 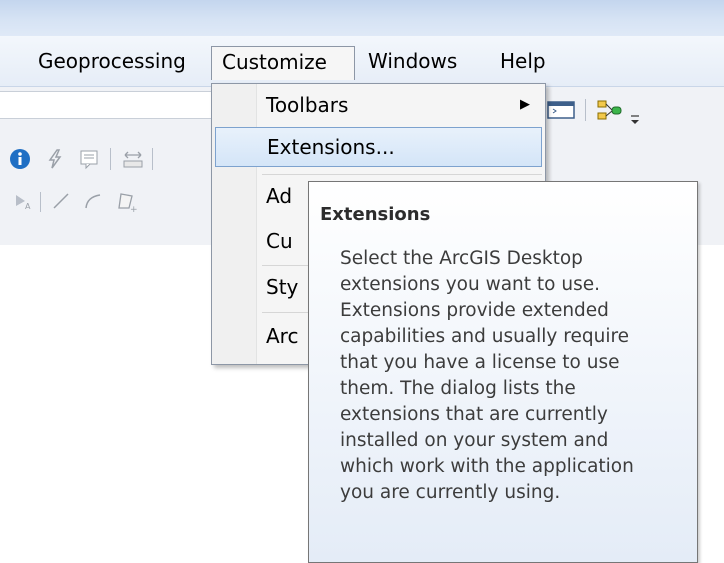 What do you see at coordinates (402, 174) in the screenshot?
I see `menu-separator` at bounding box center [402, 174].